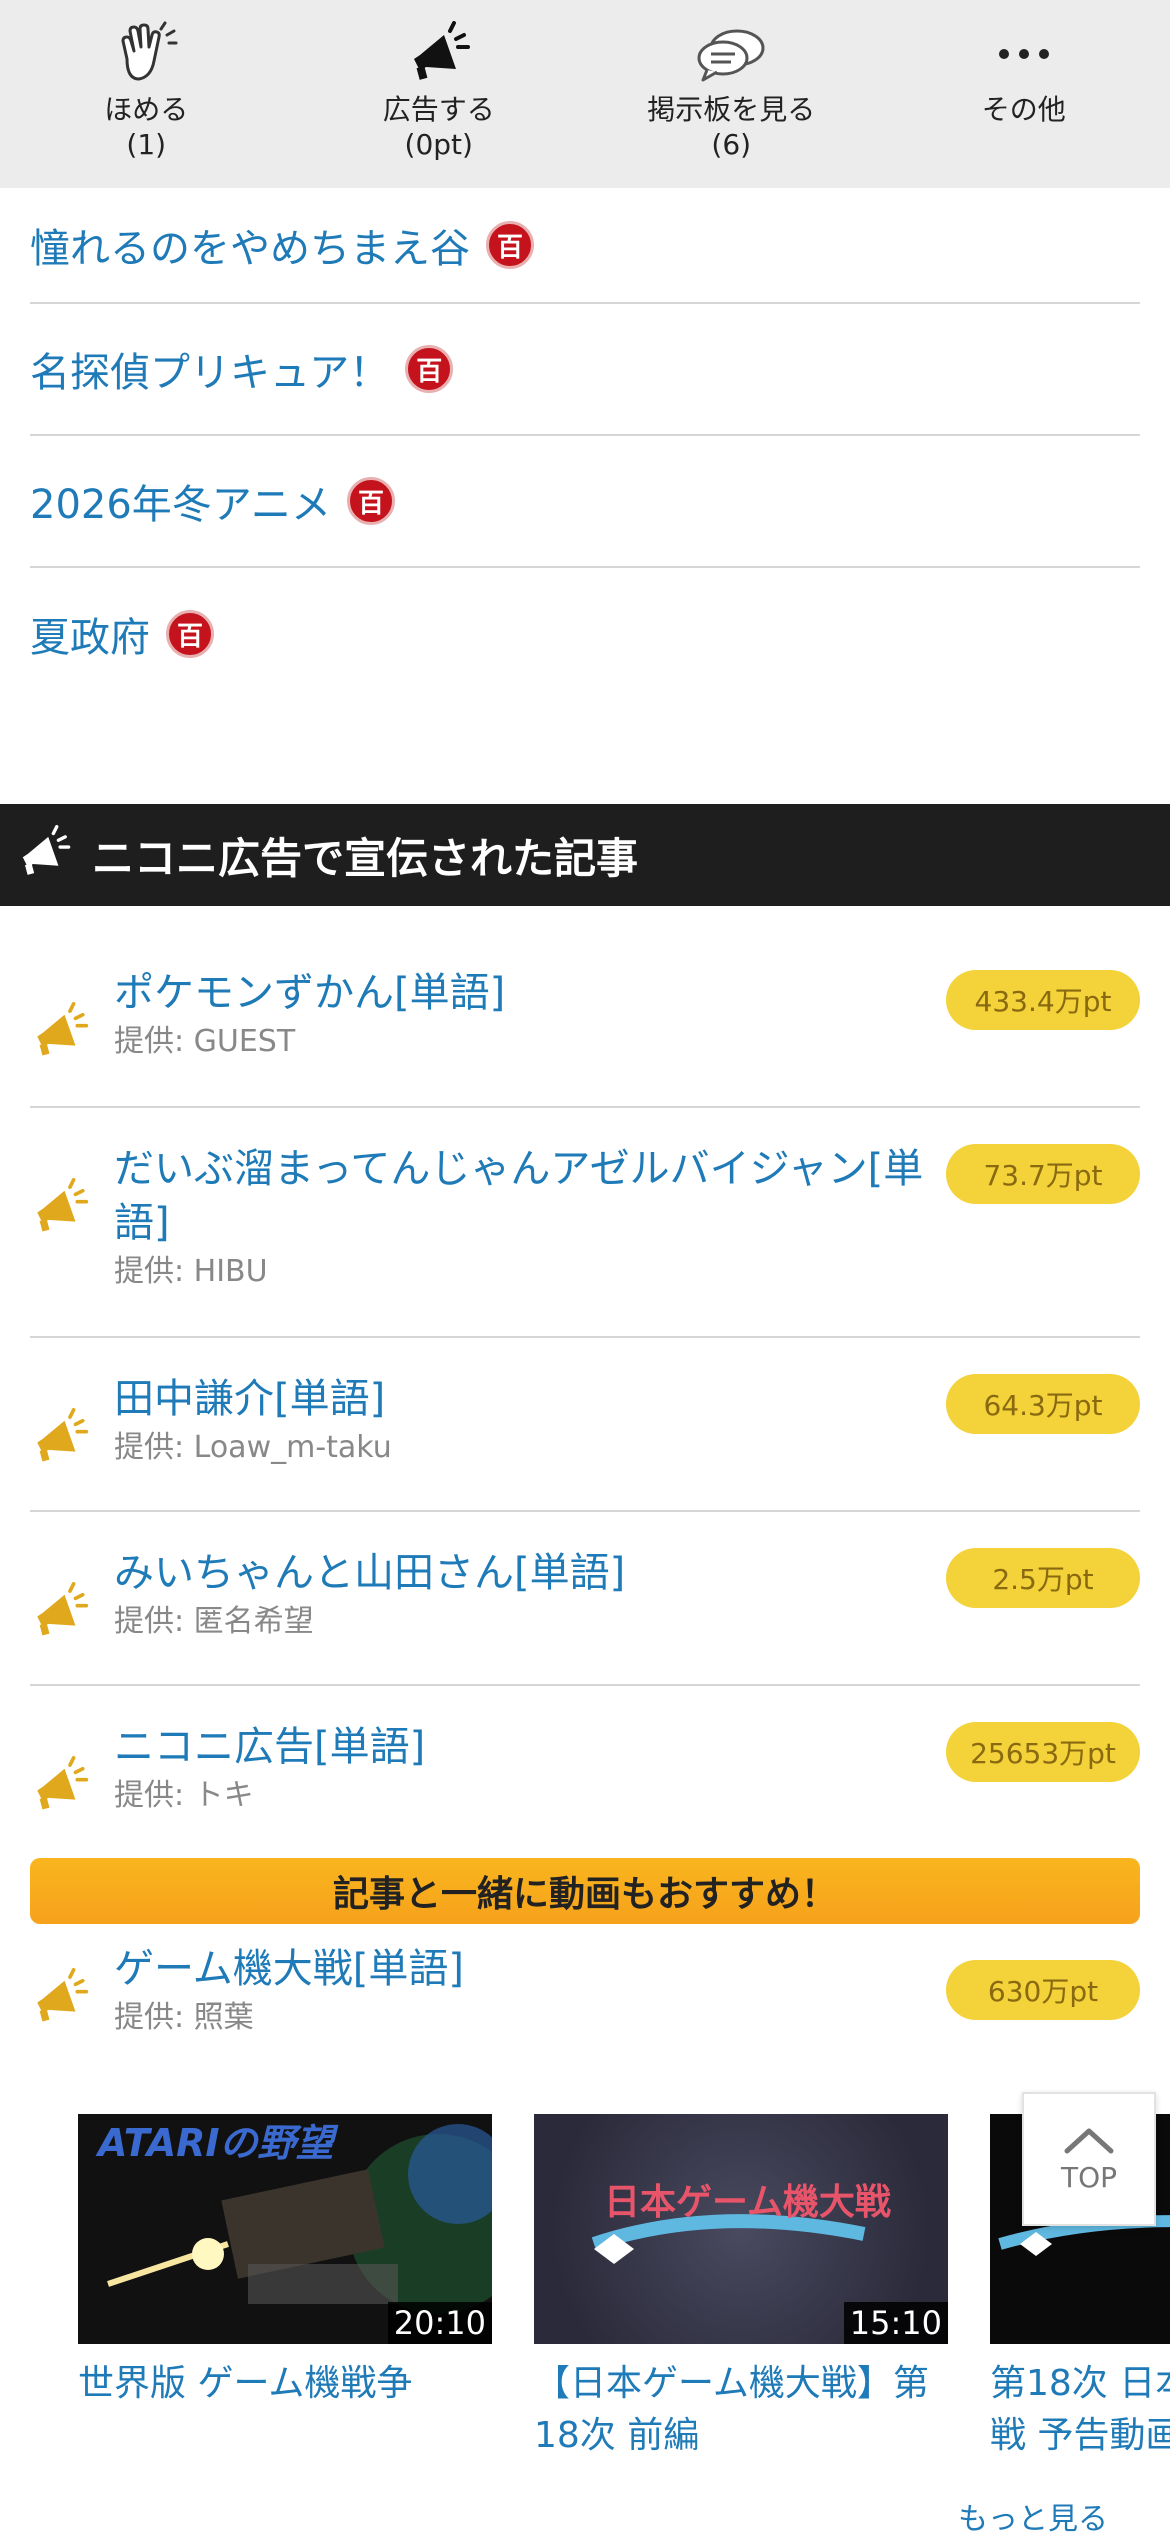  What do you see at coordinates (1043, 1404) in the screenshot?
I see `points-badge: 64.3万pt` at bounding box center [1043, 1404].